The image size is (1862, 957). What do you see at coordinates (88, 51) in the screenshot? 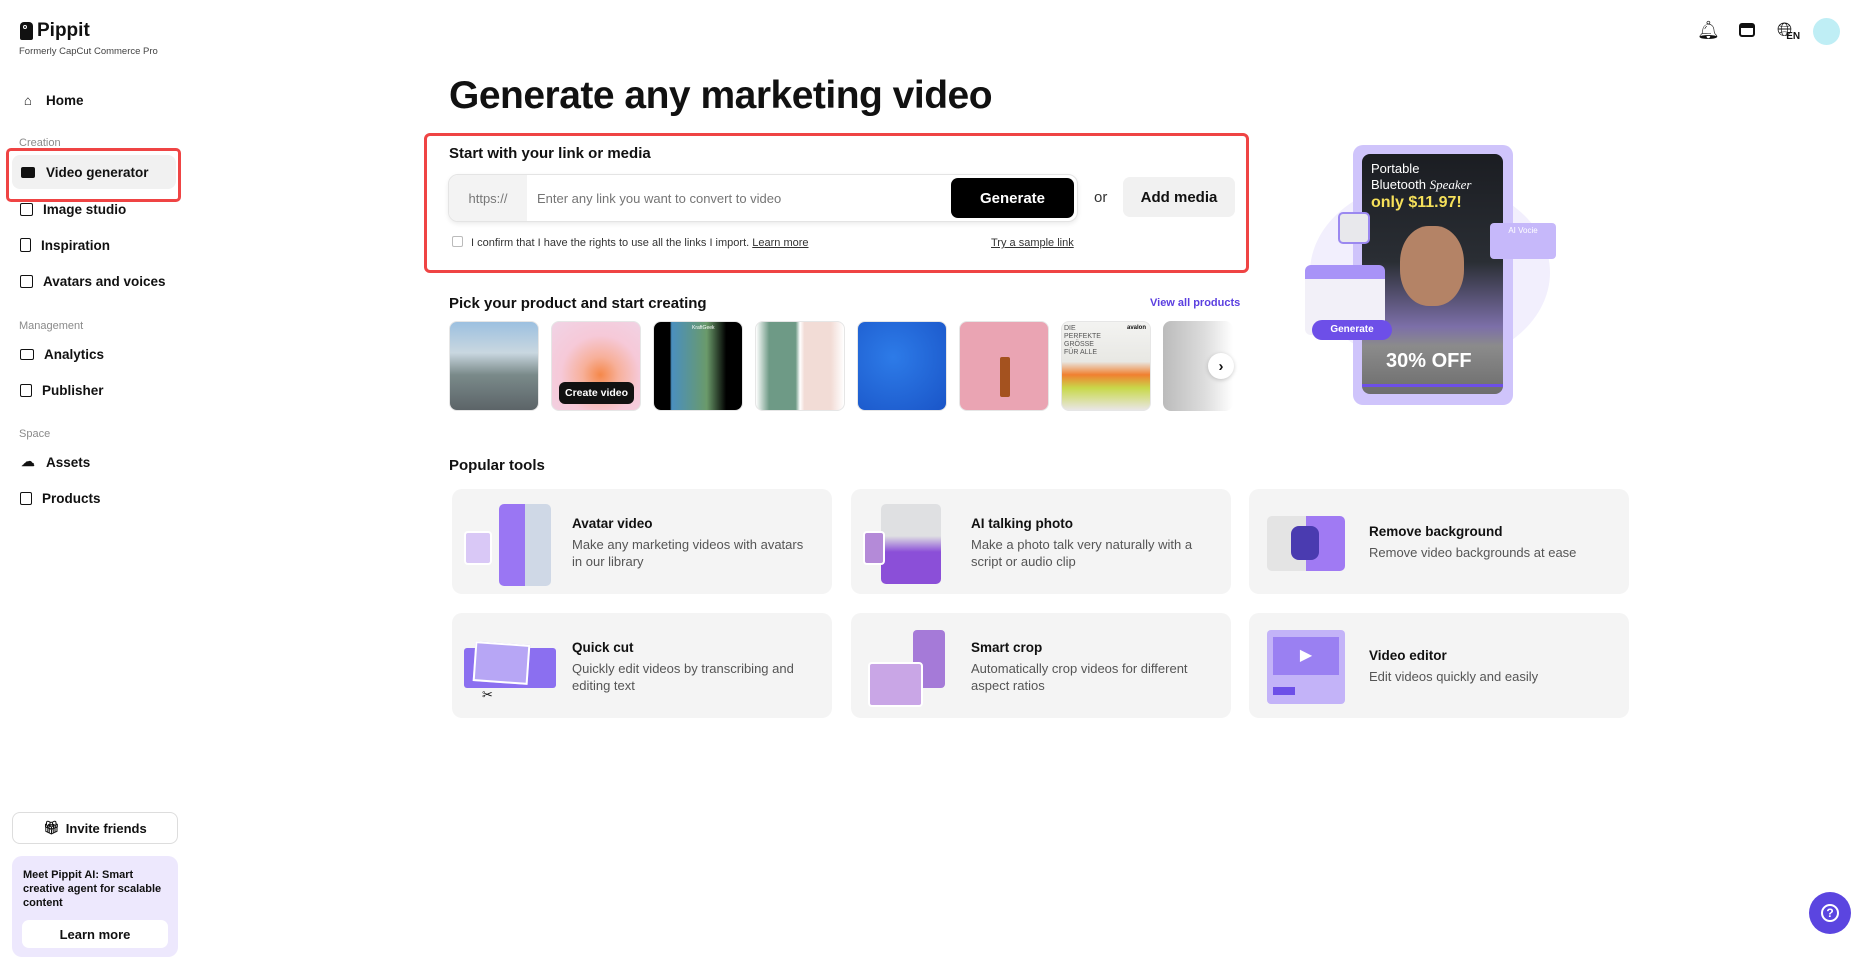
I see `brand-tagline: Formerly CapCut Commerce Pro` at bounding box center [88, 51].